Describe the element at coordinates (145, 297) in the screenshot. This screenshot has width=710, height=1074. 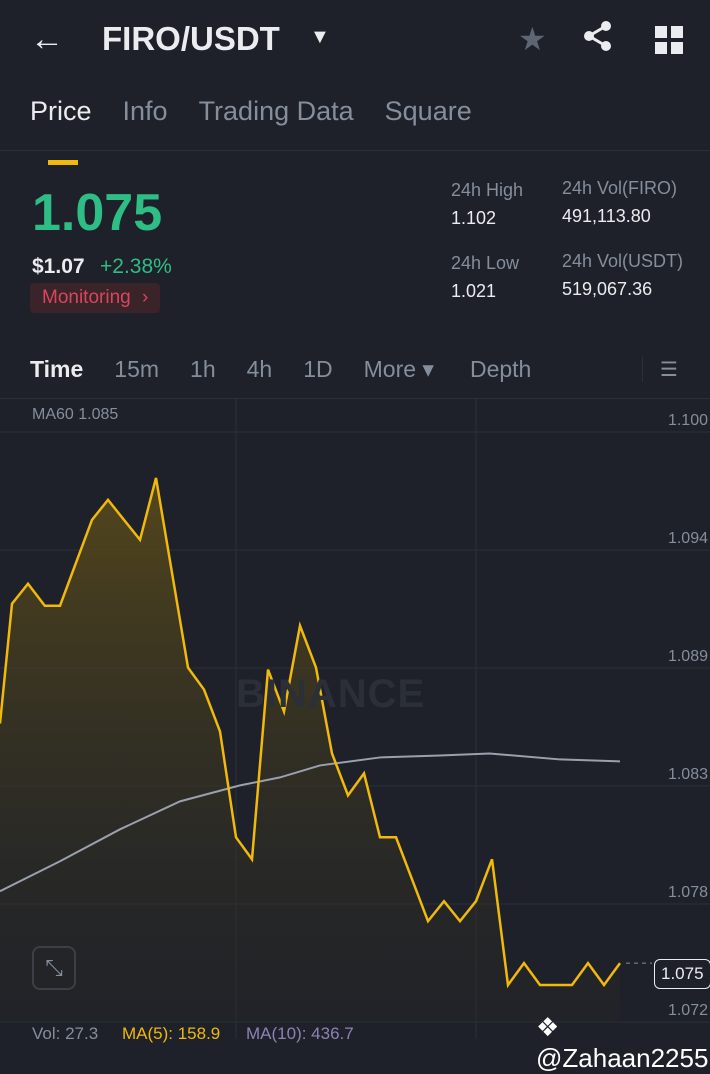
I see `chevron-right-icon: ›` at that location.